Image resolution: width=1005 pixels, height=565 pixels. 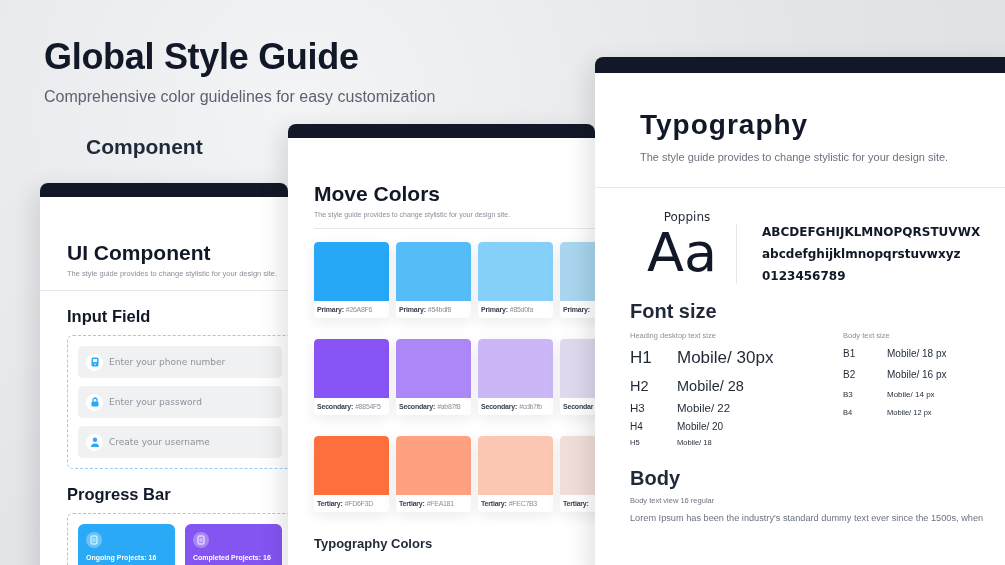 What do you see at coordinates (682, 253) in the screenshot?
I see `font-sample: Aa` at bounding box center [682, 253].